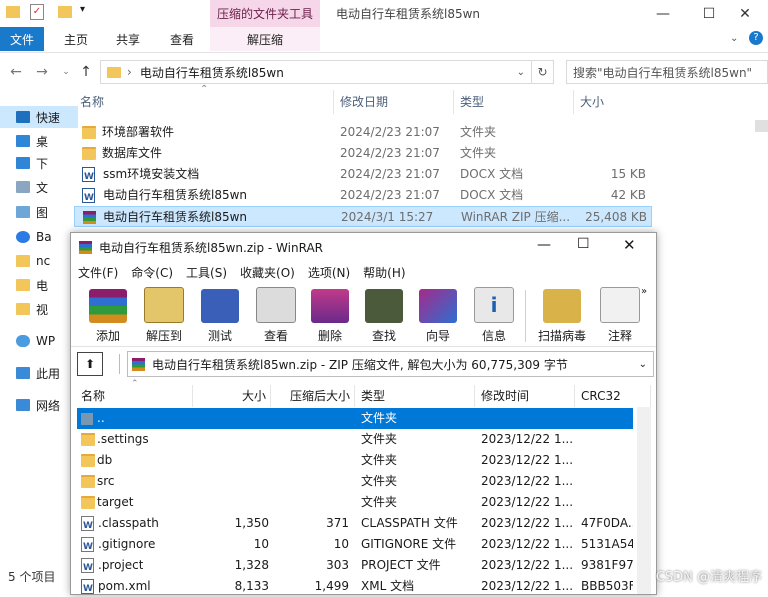 This screenshot has width=768, height=597. Describe the element at coordinates (494, 305) in the screenshot. I see `info-icon: i` at that location.